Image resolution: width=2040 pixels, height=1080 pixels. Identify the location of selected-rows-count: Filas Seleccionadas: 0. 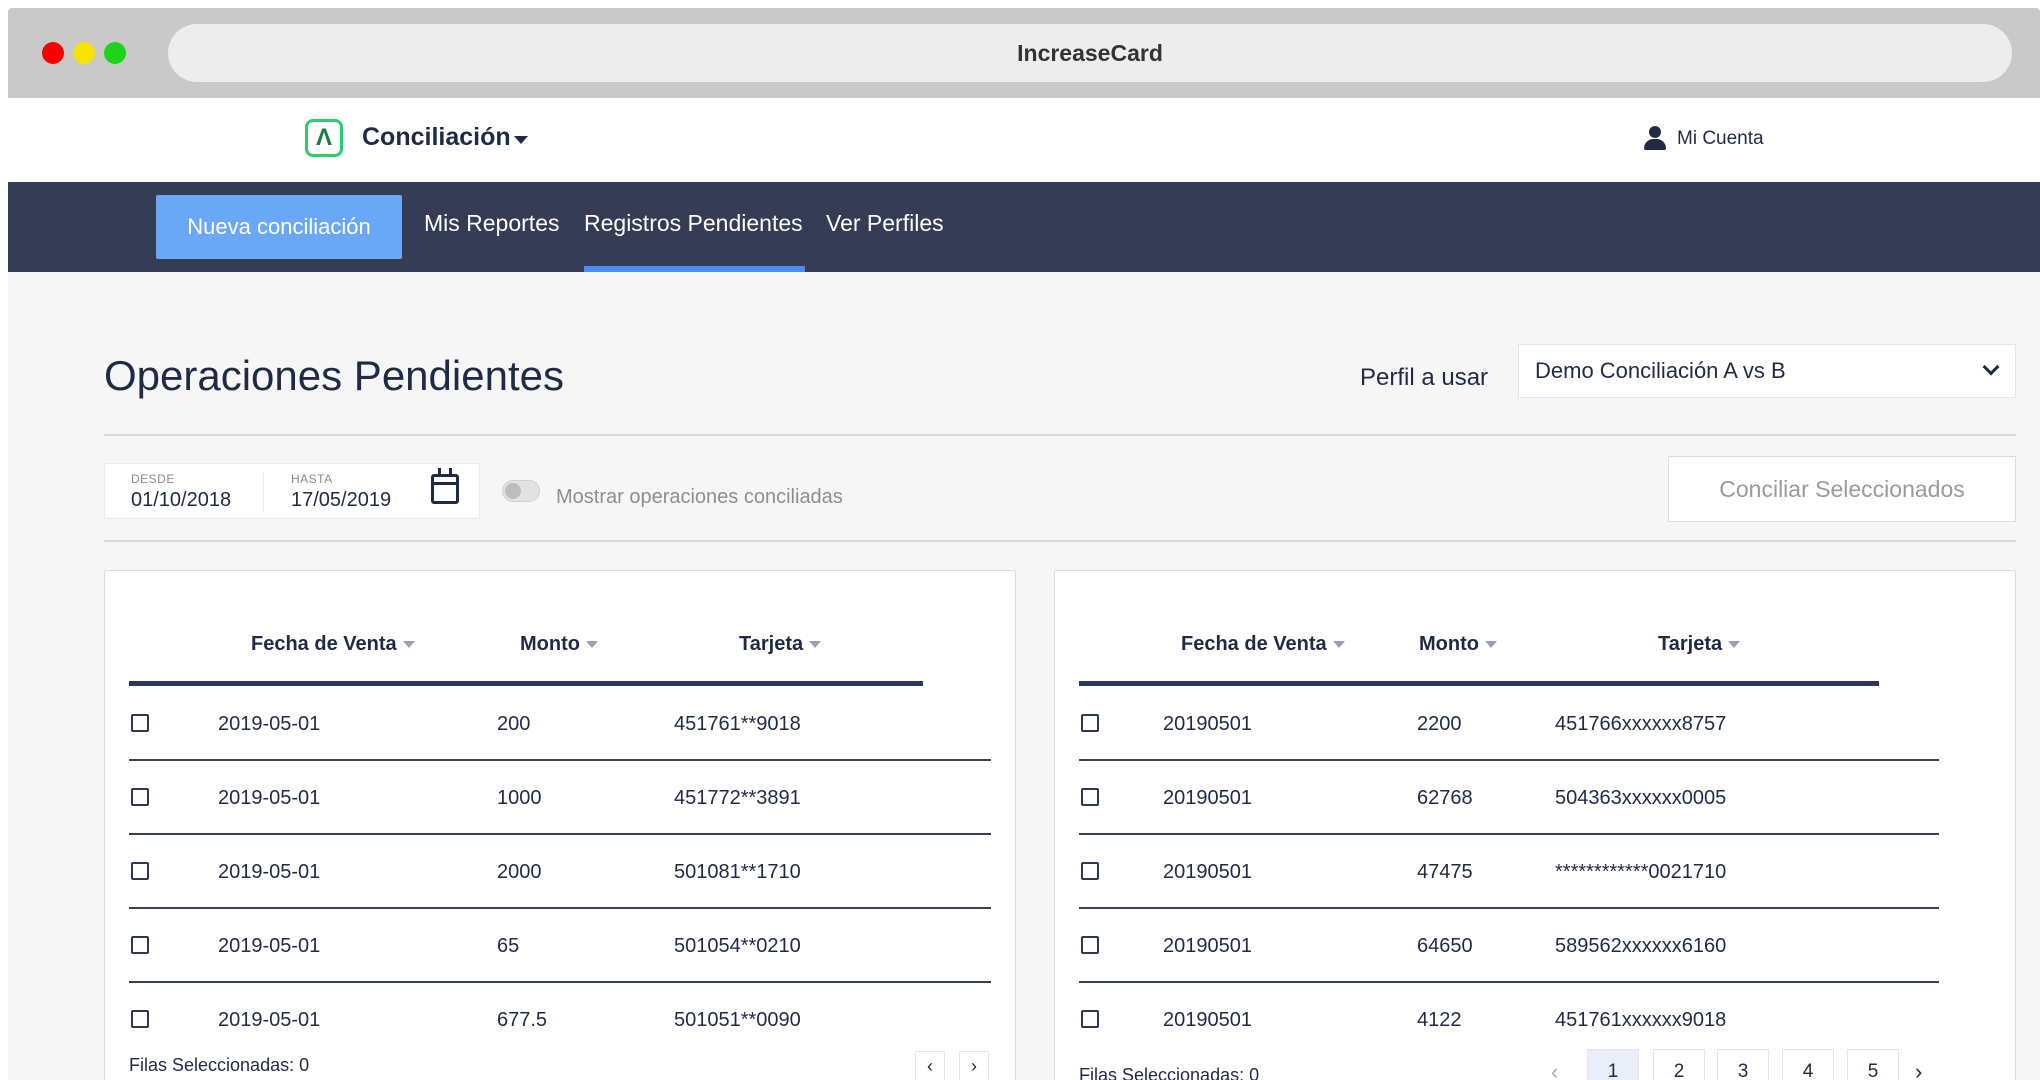
(1169, 1072).